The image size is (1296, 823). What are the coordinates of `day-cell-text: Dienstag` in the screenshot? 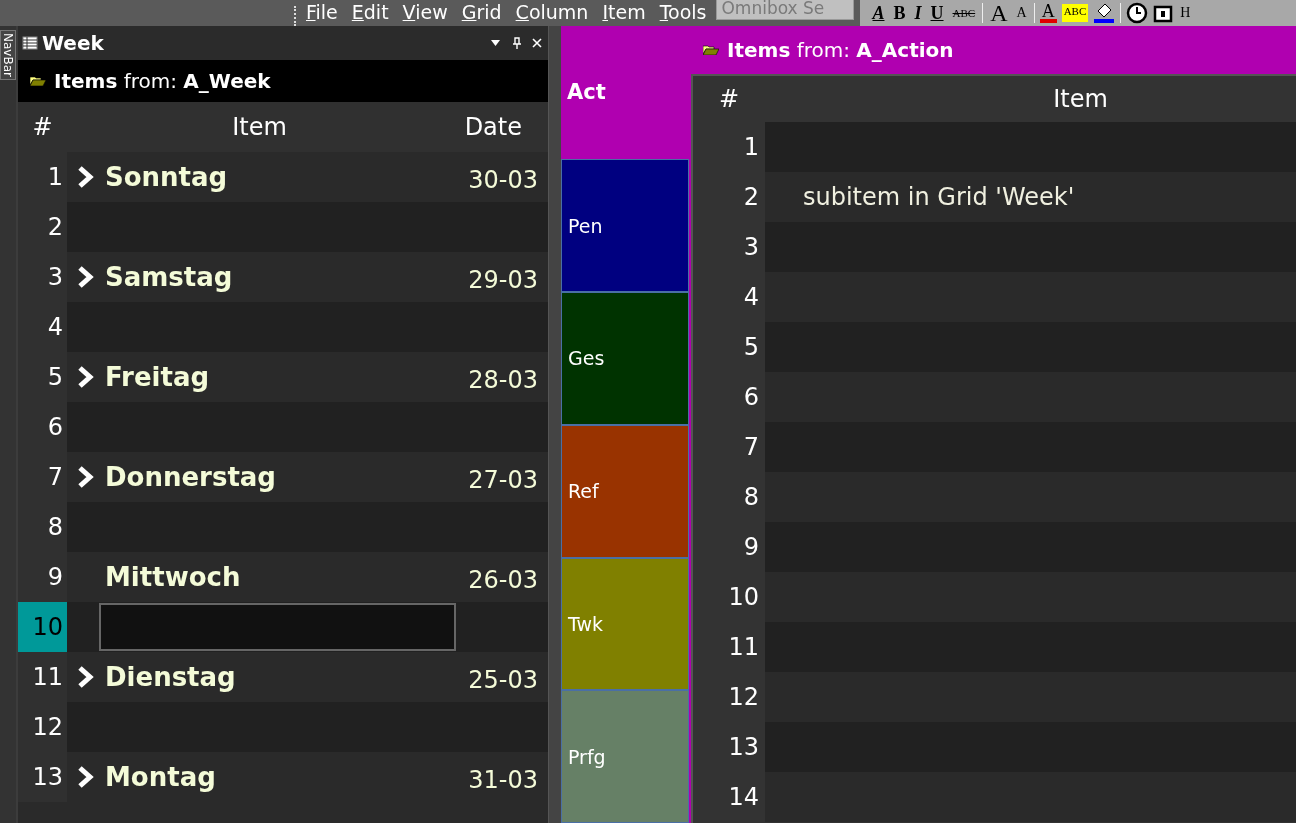 It's located at (171, 677).